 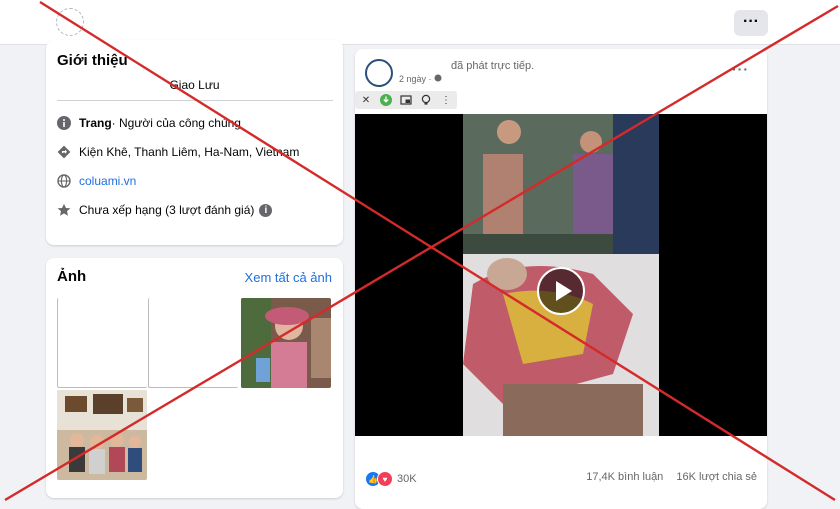 What do you see at coordinates (72, 276) in the screenshot?
I see `photos-title: Ảnh` at bounding box center [72, 276].